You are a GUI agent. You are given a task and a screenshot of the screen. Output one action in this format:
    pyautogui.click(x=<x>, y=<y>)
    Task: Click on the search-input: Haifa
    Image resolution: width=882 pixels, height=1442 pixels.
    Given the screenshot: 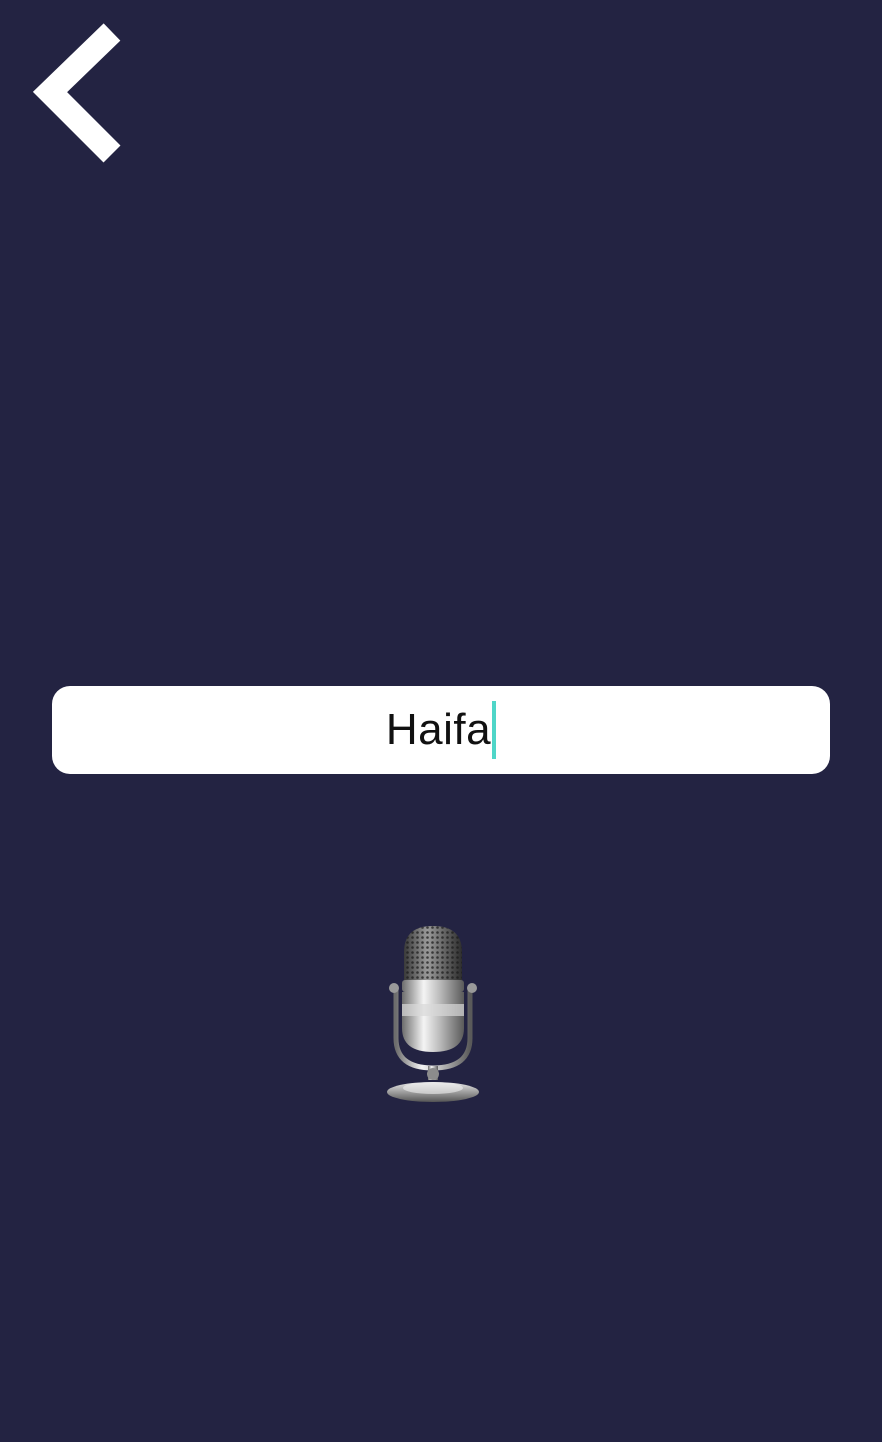 What is the action you would take?
    pyautogui.click(x=441, y=730)
    